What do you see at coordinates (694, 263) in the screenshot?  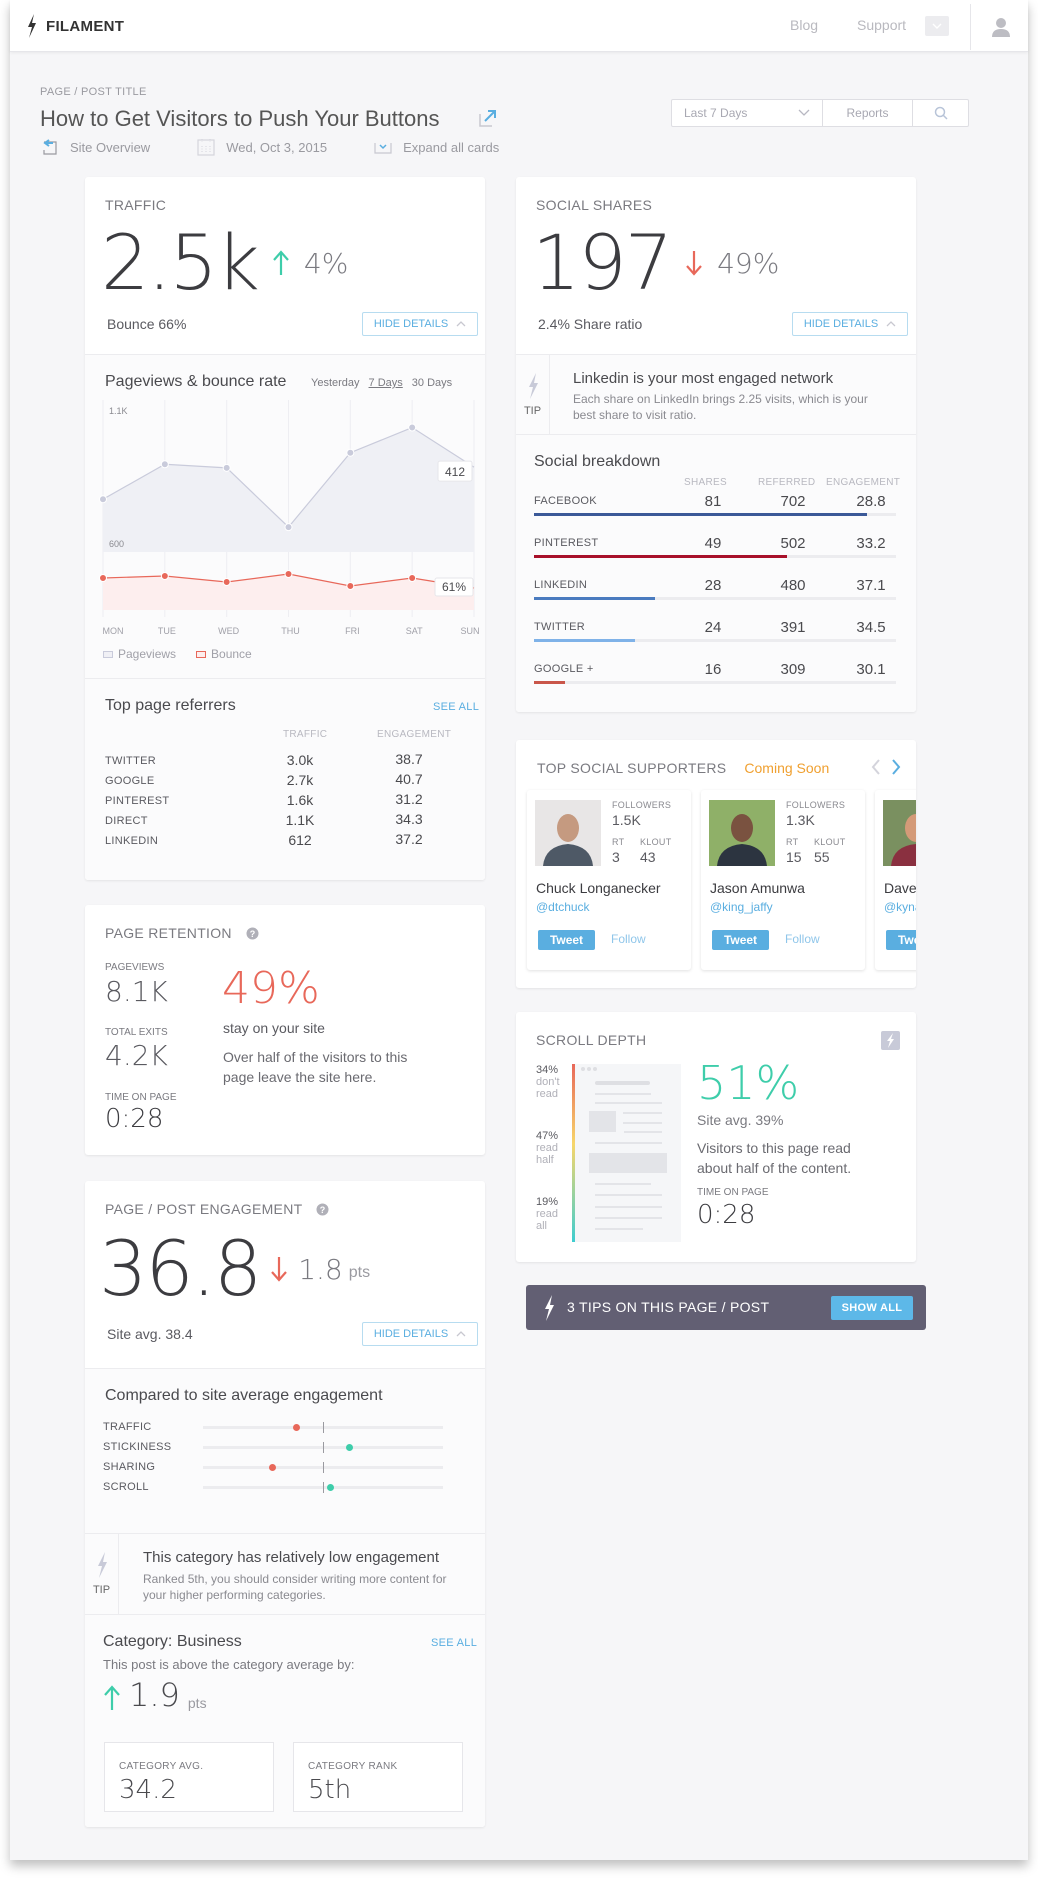 I see `arrow-down-icon` at bounding box center [694, 263].